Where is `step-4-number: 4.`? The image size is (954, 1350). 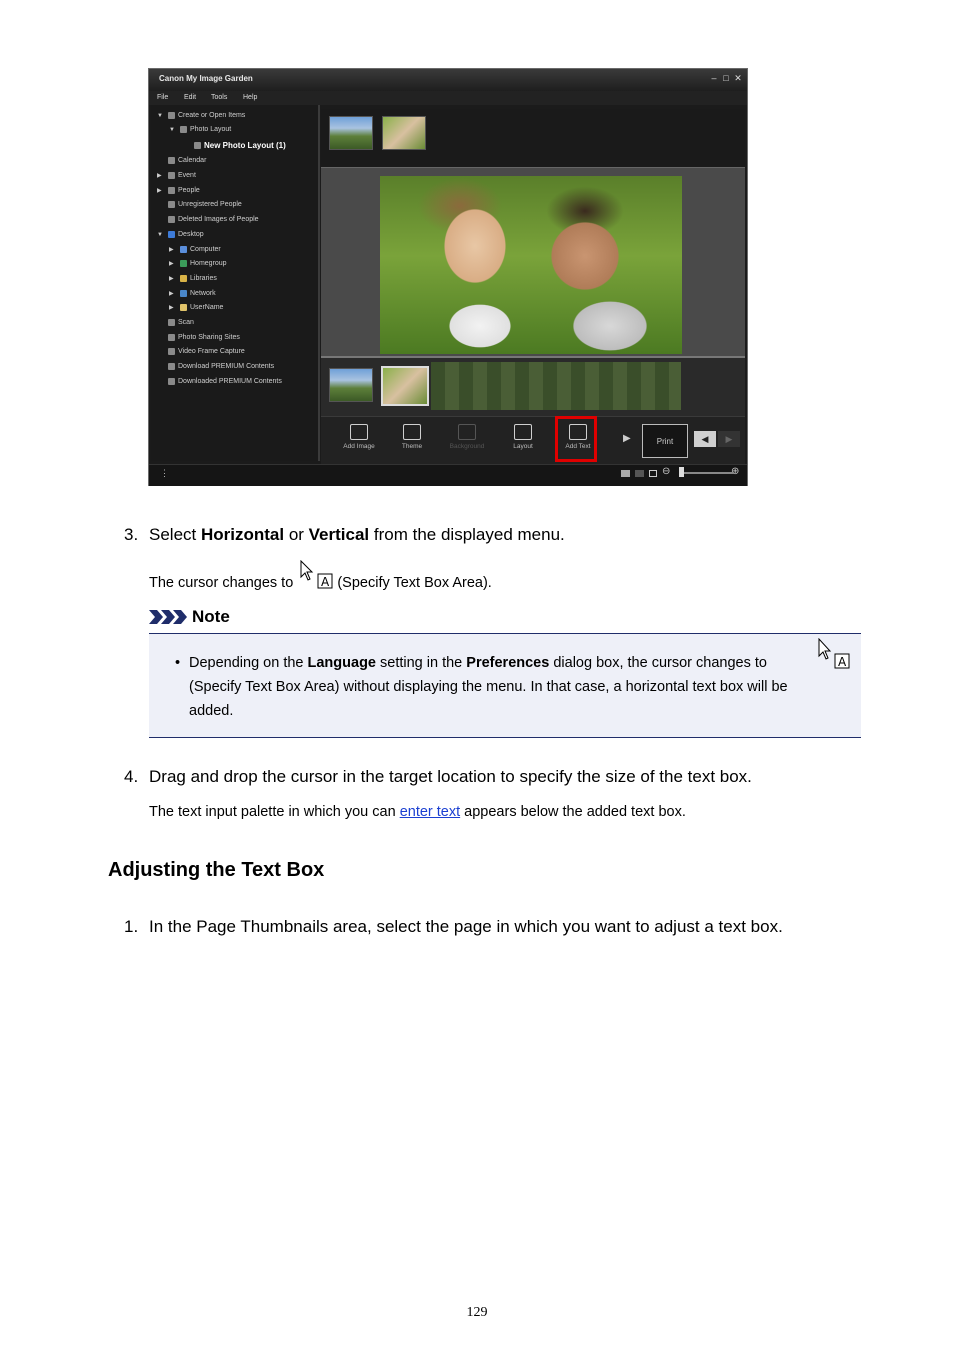 step-4-number: 4. is located at coordinates (131, 776).